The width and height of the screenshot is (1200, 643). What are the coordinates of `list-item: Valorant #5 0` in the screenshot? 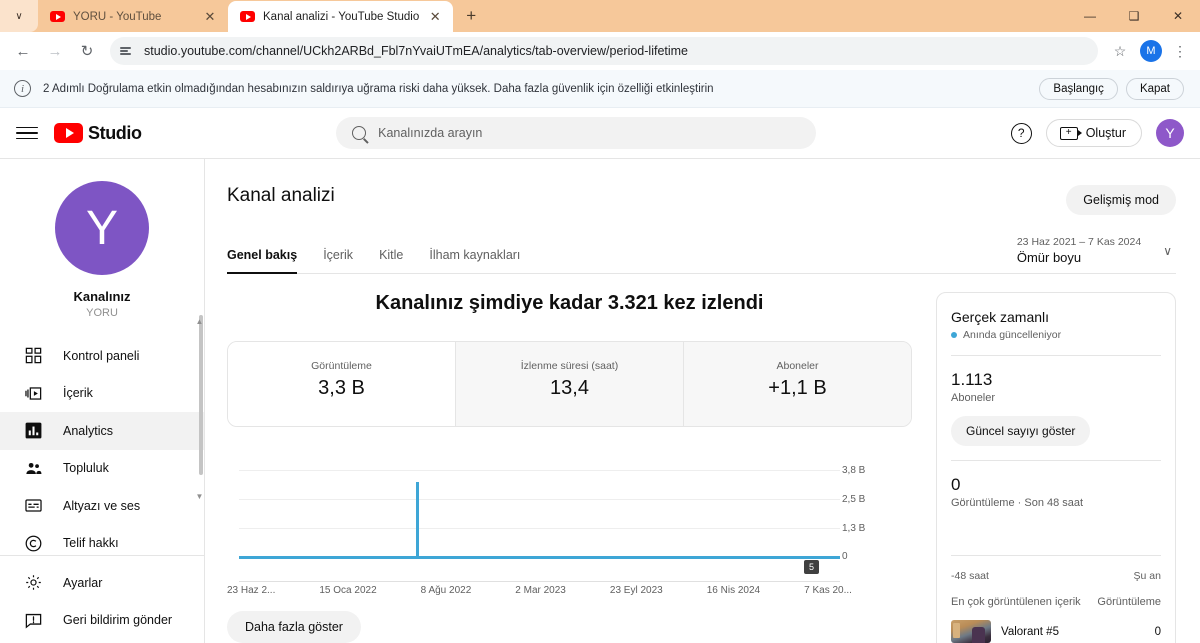 It's located at (1056, 631).